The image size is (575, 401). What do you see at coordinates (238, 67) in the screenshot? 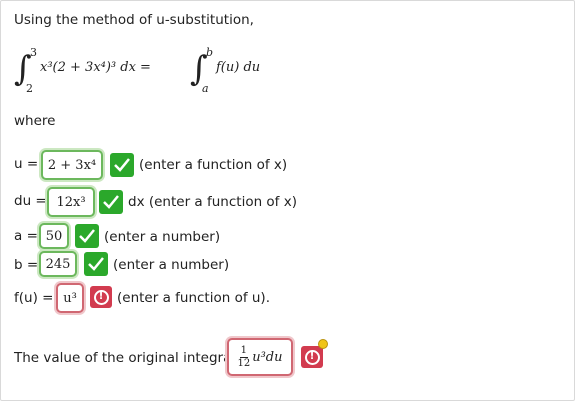
I see `rhs-integrand: f(u) du` at bounding box center [238, 67].